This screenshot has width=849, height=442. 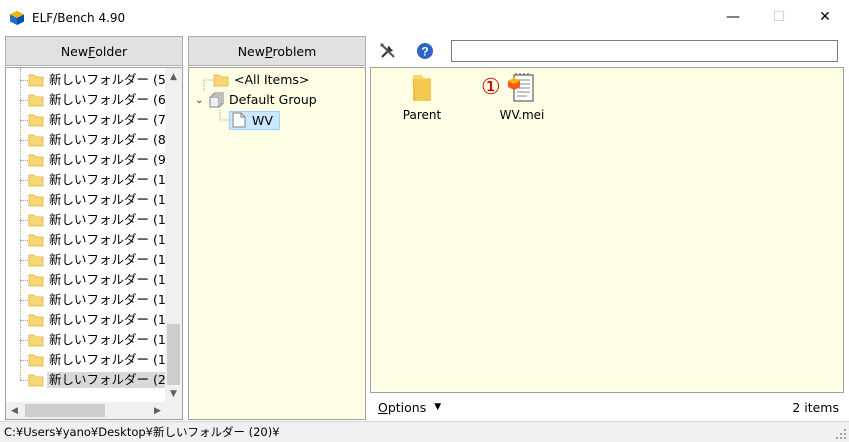 I want to click on close-icon: ✕, so click(x=825, y=17).